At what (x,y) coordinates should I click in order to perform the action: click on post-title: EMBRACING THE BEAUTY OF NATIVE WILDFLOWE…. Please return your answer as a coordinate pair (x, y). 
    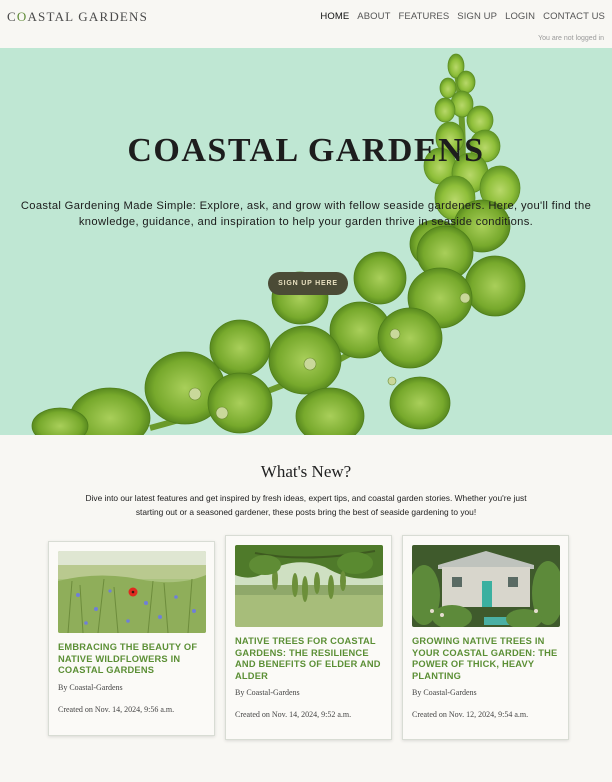
    Looking at the image, I should click on (133, 659).